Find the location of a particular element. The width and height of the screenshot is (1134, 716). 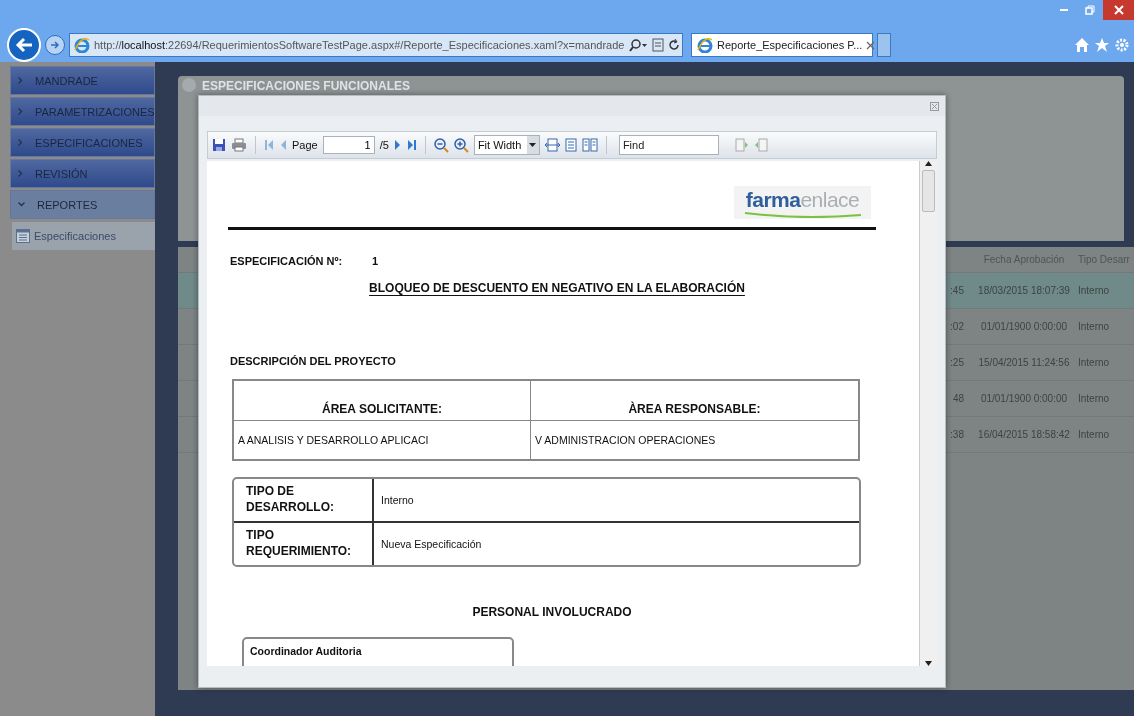

table-cell: :38 is located at coordinates (957, 434).